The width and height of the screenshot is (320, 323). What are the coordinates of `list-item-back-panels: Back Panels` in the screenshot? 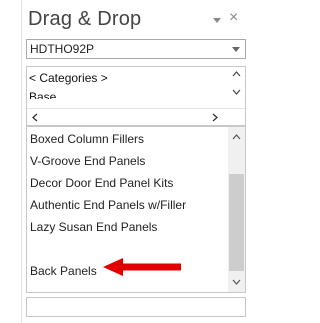 It's located at (63, 271).